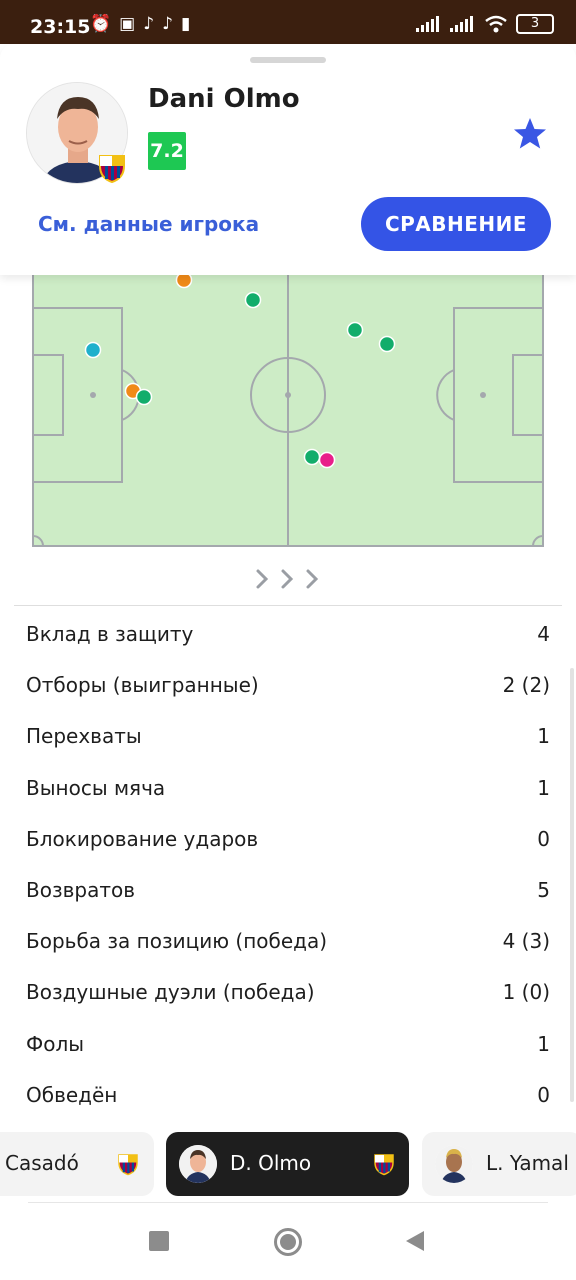 This screenshot has width=576, height=1280. What do you see at coordinates (527, 1163) in the screenshot?
I see `player-chip-name: L. Yamal` at bounding box center [527, 1163].